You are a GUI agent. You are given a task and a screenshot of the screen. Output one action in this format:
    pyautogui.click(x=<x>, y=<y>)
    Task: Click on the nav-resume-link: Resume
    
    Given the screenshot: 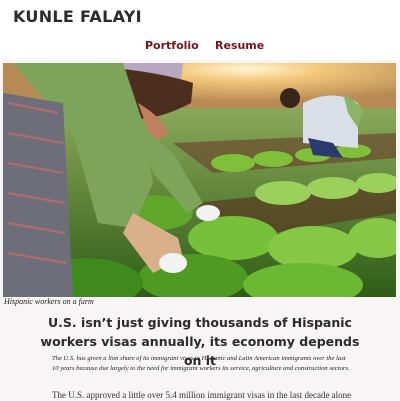 What is the action you would take?
    pyautogui.click(x=239, y=45)
    